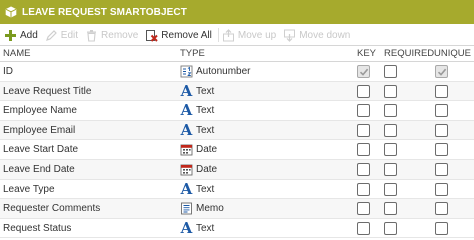 The height and width of the screenshot is (240, 474). What do you see at coordinates (237, 150) in the screenshot?
I see `table-row: Leave Start Date Date` at bounding box center [237, 150].